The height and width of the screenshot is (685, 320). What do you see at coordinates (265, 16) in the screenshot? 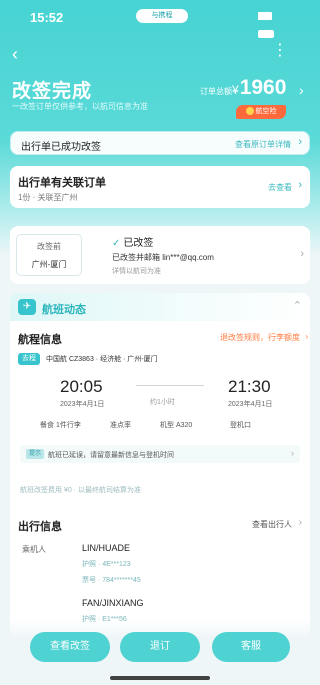
I see `signal-icon` at bounding box center [265, 16].